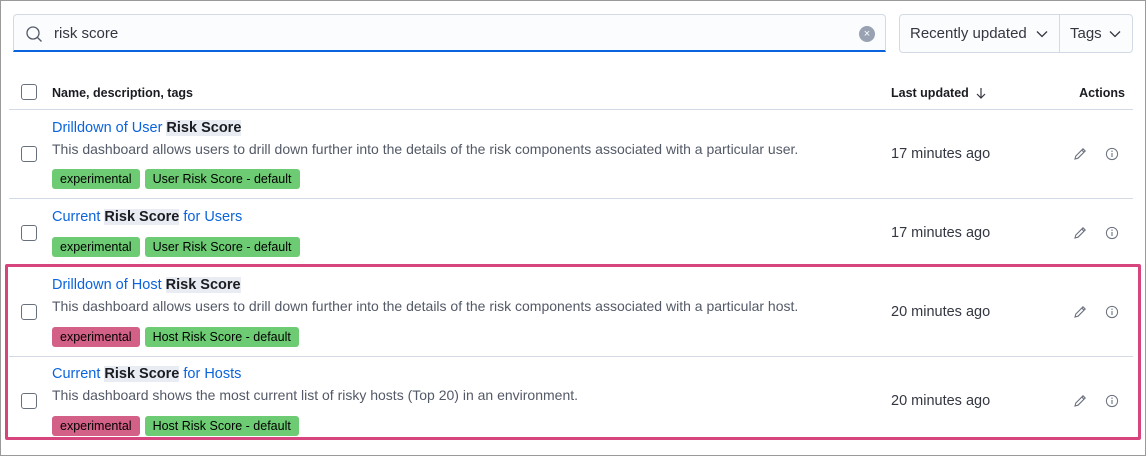  What do you see at coordinates (1086, 33) in the screenshot?
I see `tags-dropdown-label: Tags` at bounding box center [1086, 33].